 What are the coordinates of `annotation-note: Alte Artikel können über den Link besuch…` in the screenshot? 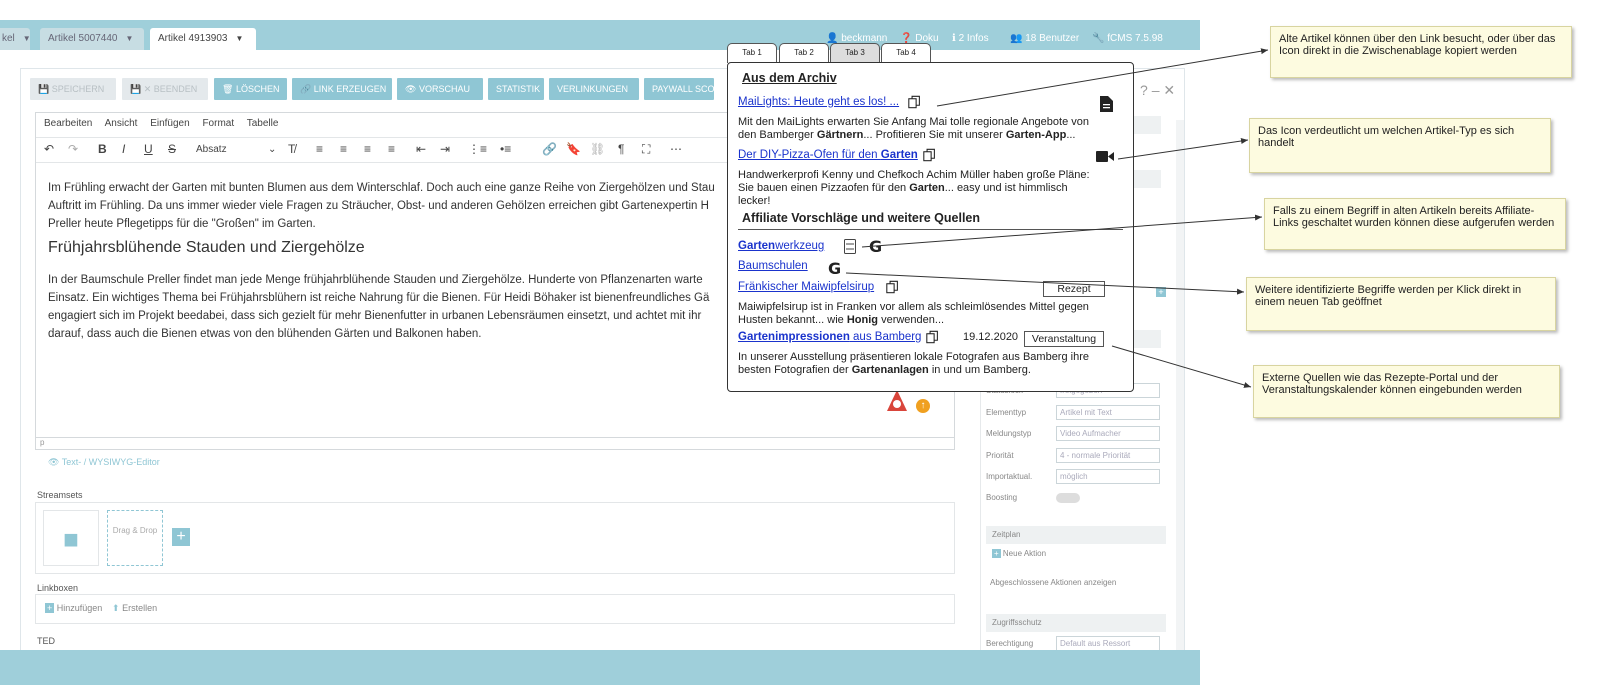 It's located at (1421, 52).